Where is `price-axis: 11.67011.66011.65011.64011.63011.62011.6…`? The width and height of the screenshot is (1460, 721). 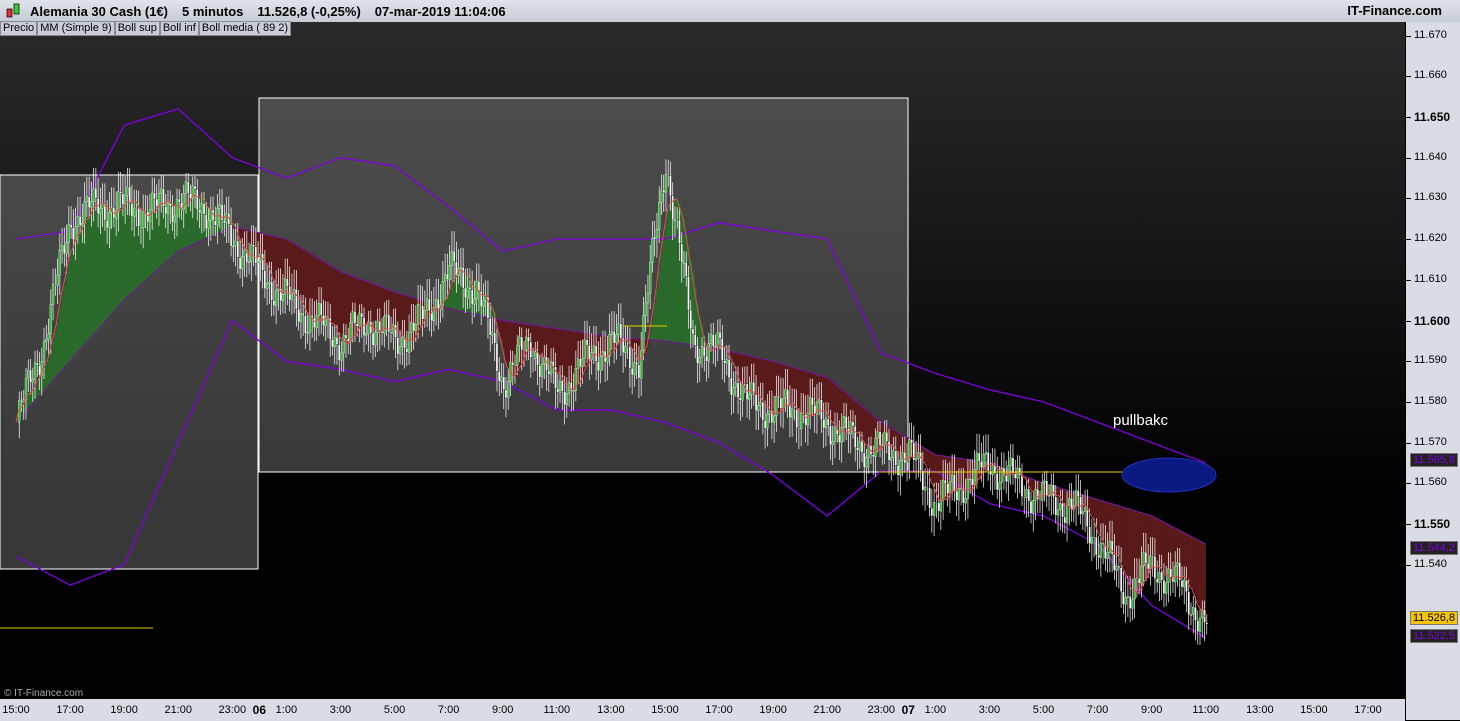
price-axis: 11.67011.66011.65011.64011.63011.62011.6… is located at coordinates (1432, 371).